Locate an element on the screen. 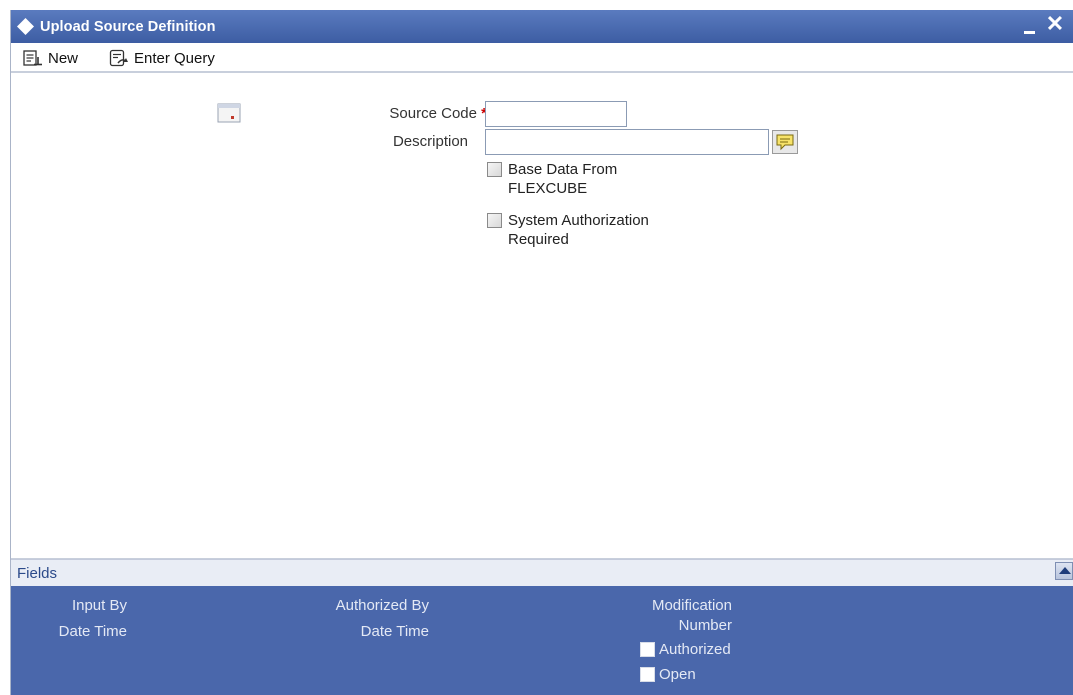  base-data-checkbox: Base Data From FLEXCUBE is located at coordinates (572, 179).